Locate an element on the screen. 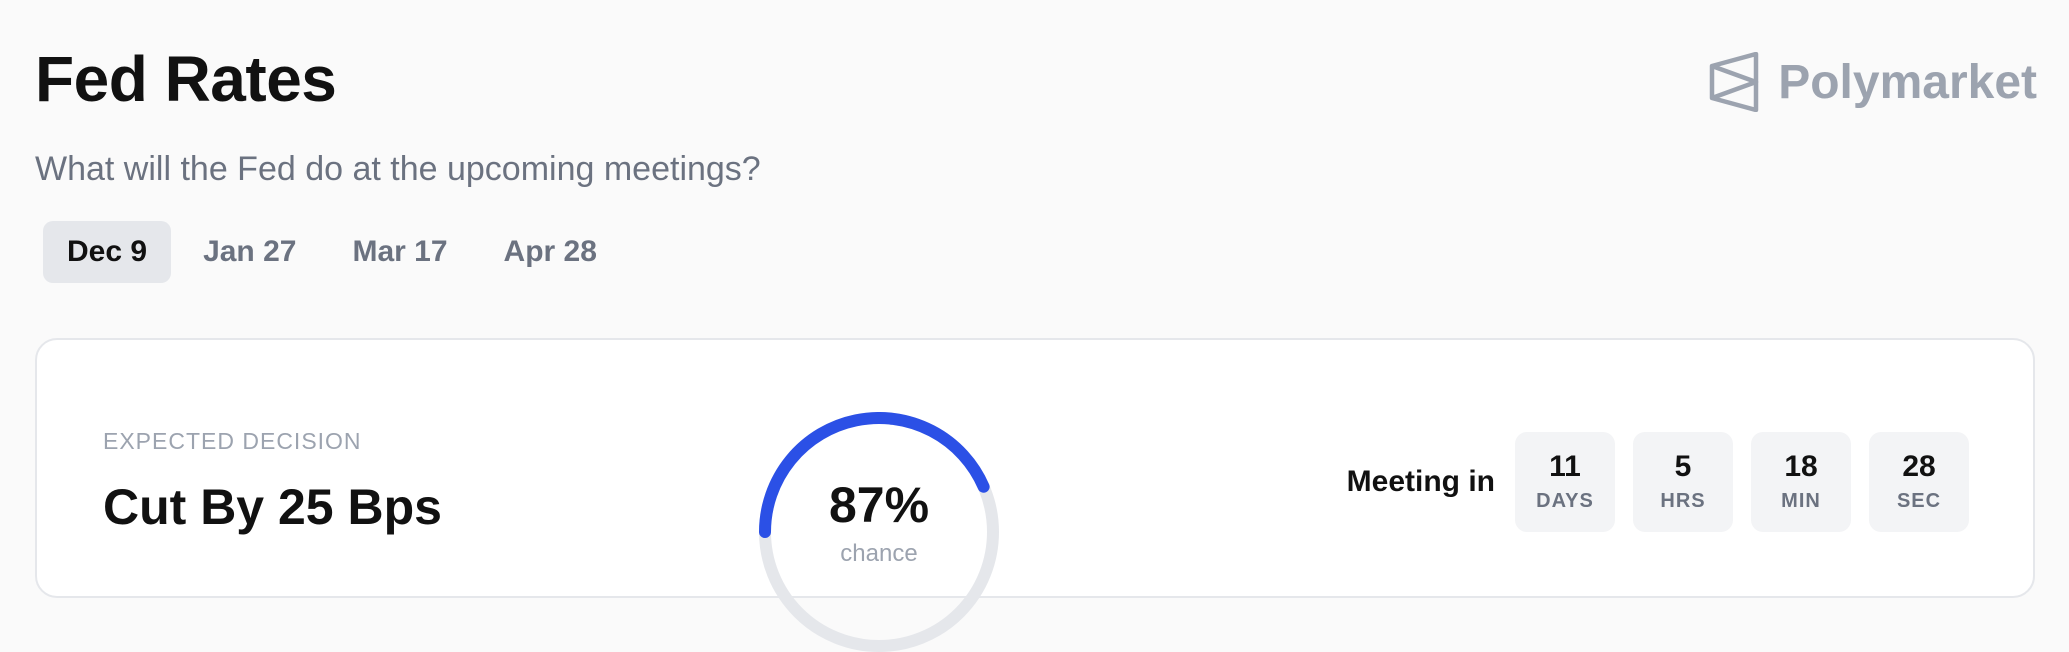 The width and height of the screenshot is (2069, 652). brand-logo: Polymarket is located at coordinates (1872, 82).